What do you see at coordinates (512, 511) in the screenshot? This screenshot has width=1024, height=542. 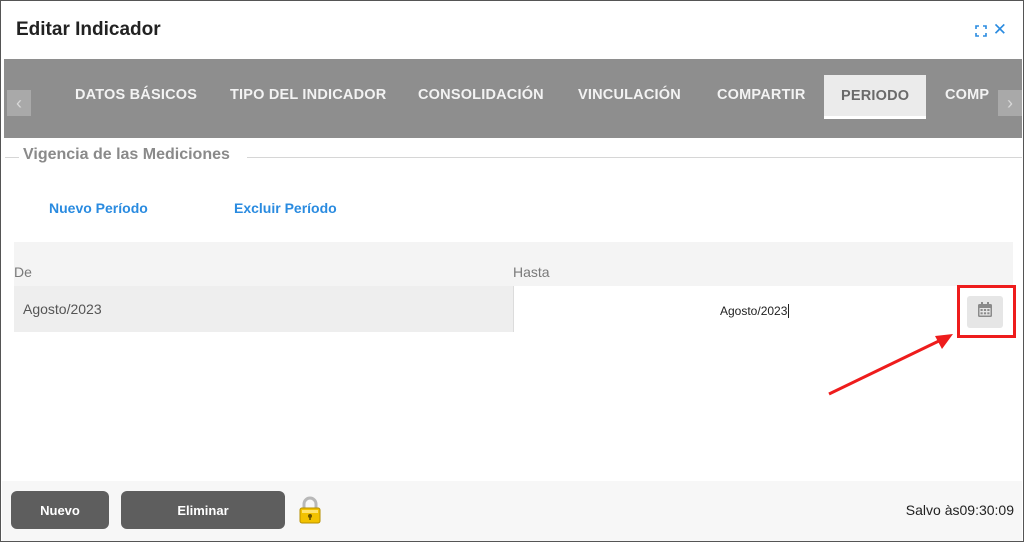 I see `dialog-footer: Nuevo Eliminar Salvo às09:30:09` at bounding box center [512, 511].